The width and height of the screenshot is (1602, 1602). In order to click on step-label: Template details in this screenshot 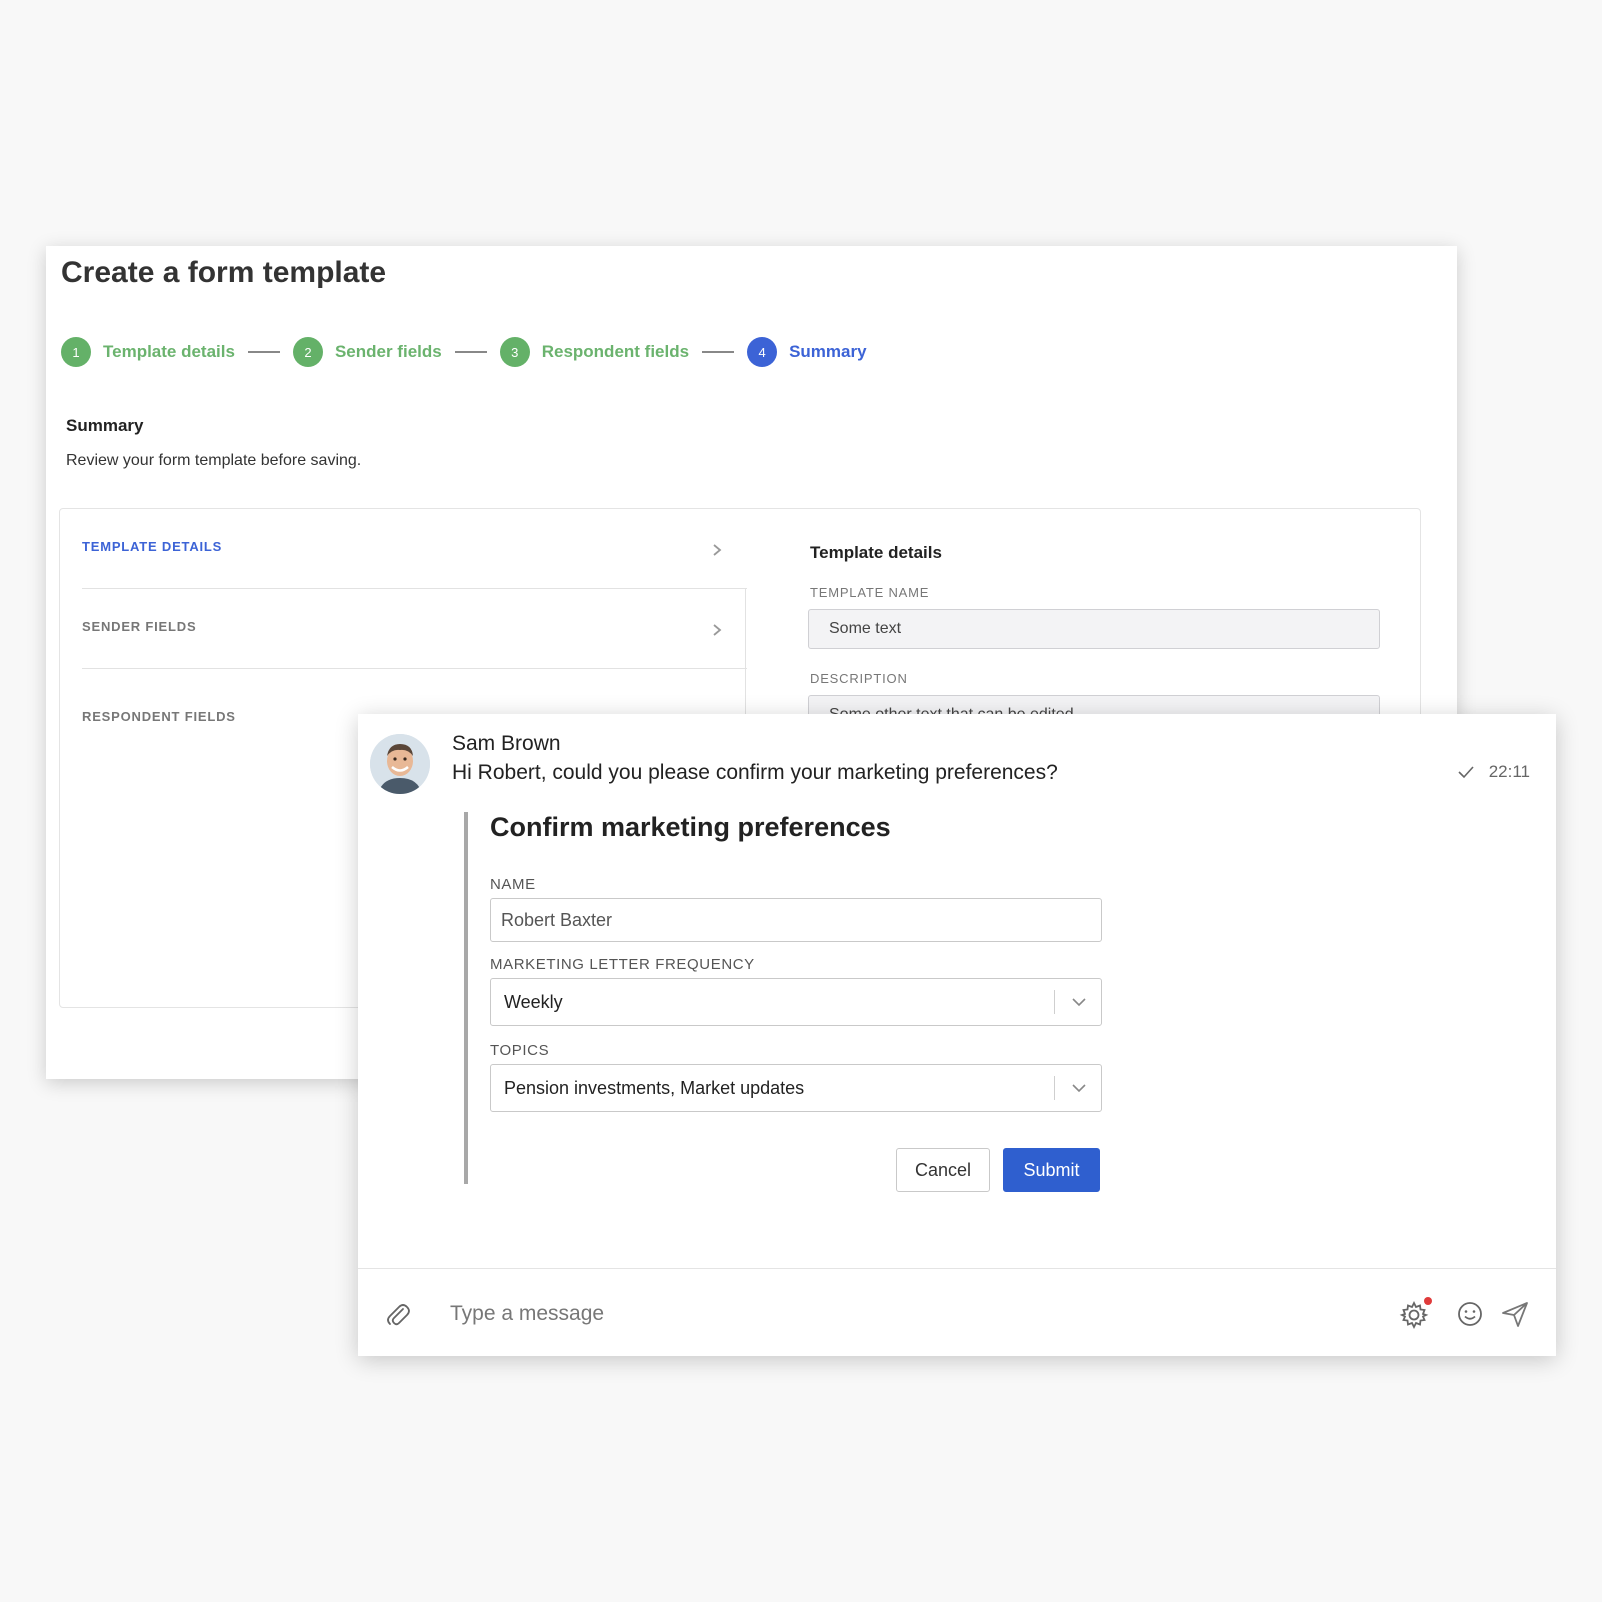, I will do `click(169, 351)`.